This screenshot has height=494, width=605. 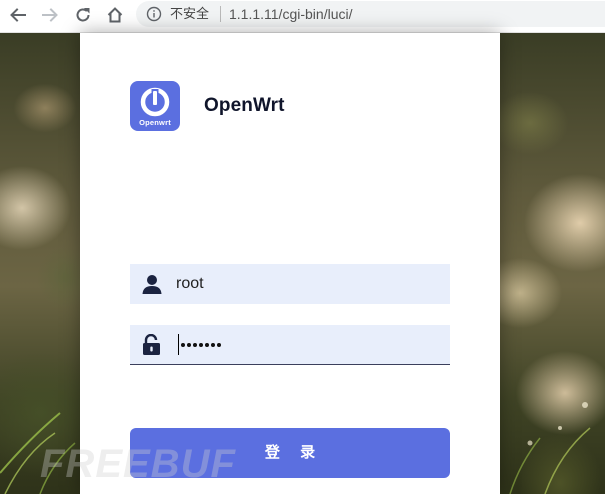 I want to click on unlock-icon, so click(x=152, y=344).